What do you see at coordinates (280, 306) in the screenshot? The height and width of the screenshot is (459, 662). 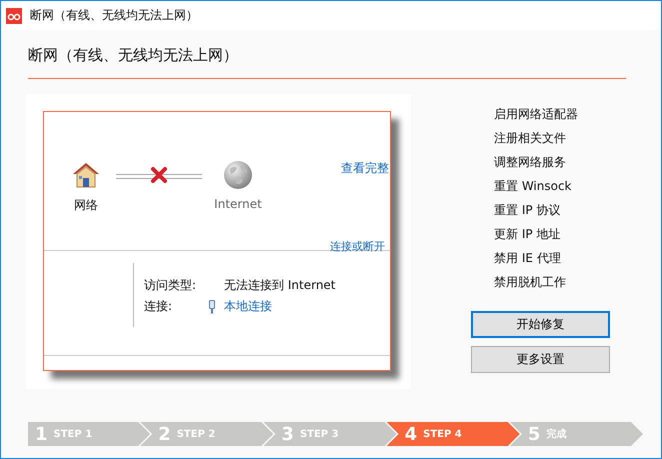 I see `connection-link: 本地连接` at bounding box center [280, 306].